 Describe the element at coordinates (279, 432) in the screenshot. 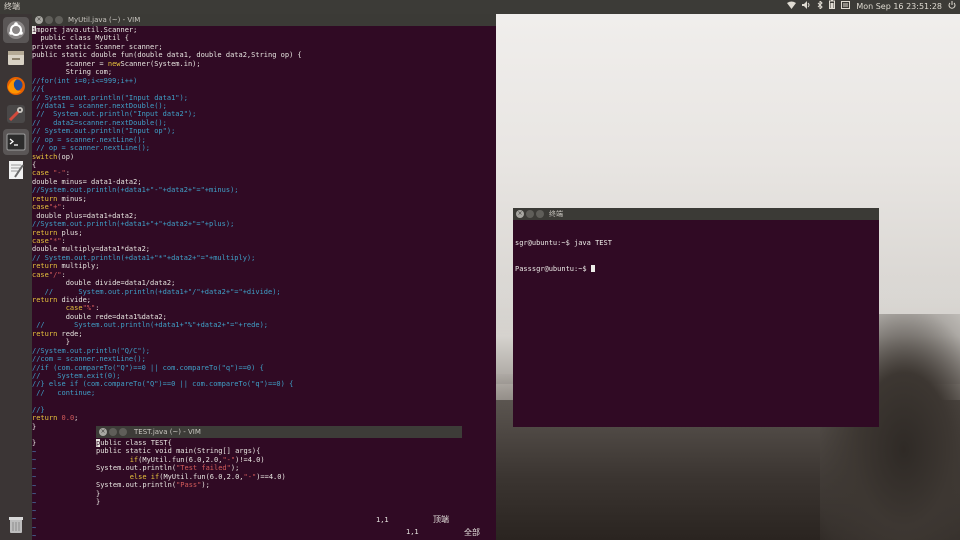

I see `vim-window-test-titlebar: × TEST.java (~) - VIM` at that location.